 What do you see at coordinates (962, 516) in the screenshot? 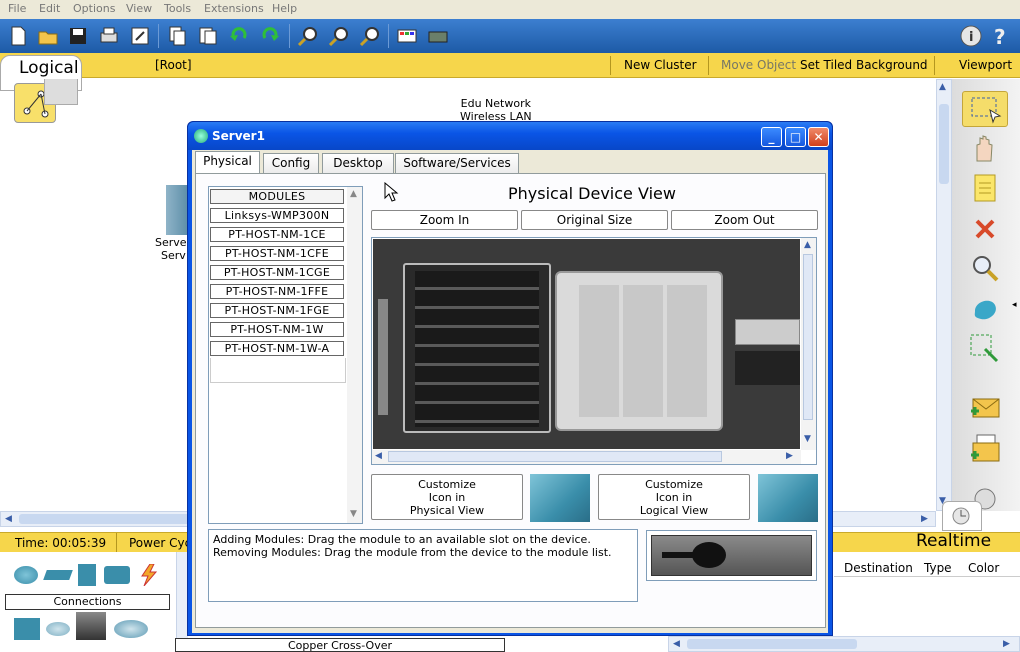
I see `realtime-tab` at bounding box center [962, 516].